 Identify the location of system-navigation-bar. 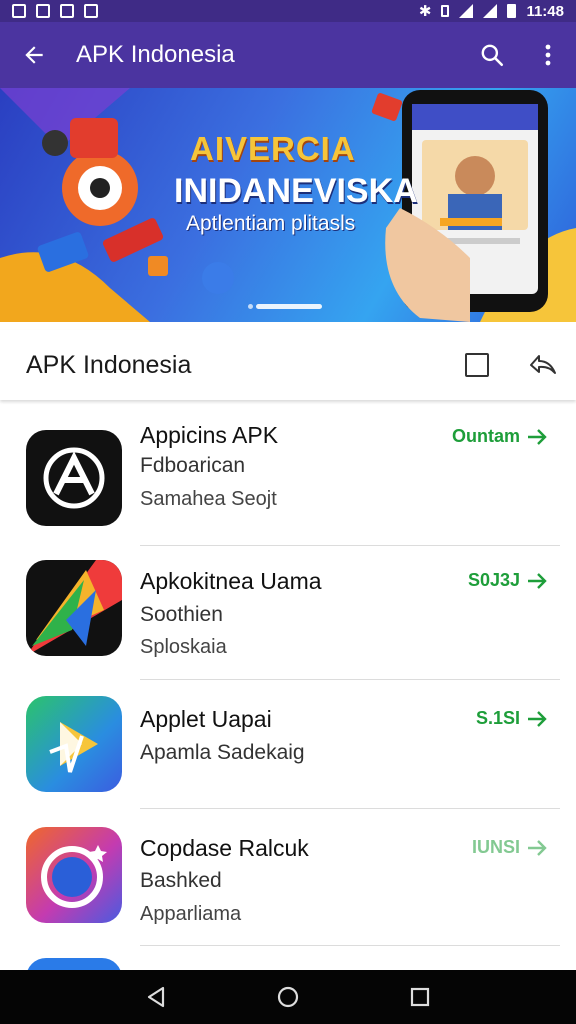
(288, 997).